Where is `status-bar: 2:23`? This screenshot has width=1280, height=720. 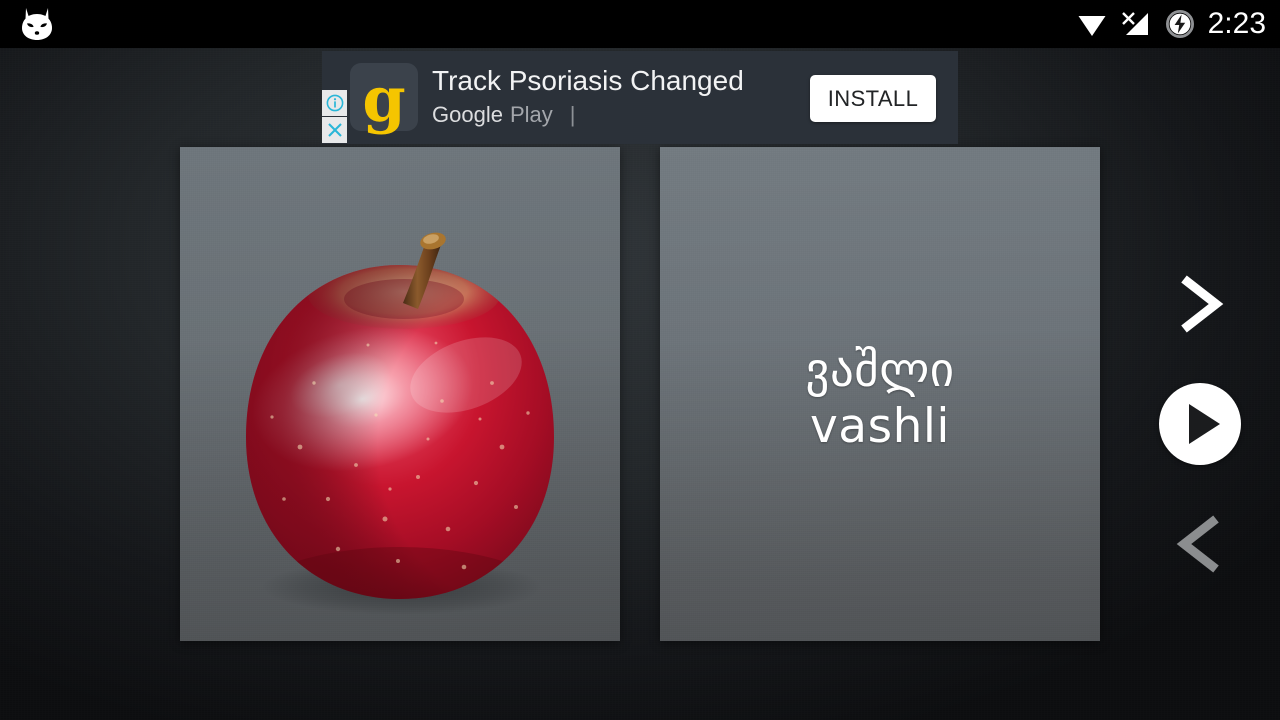 status-bar: 2:23 is located at coordinates (640, 24).